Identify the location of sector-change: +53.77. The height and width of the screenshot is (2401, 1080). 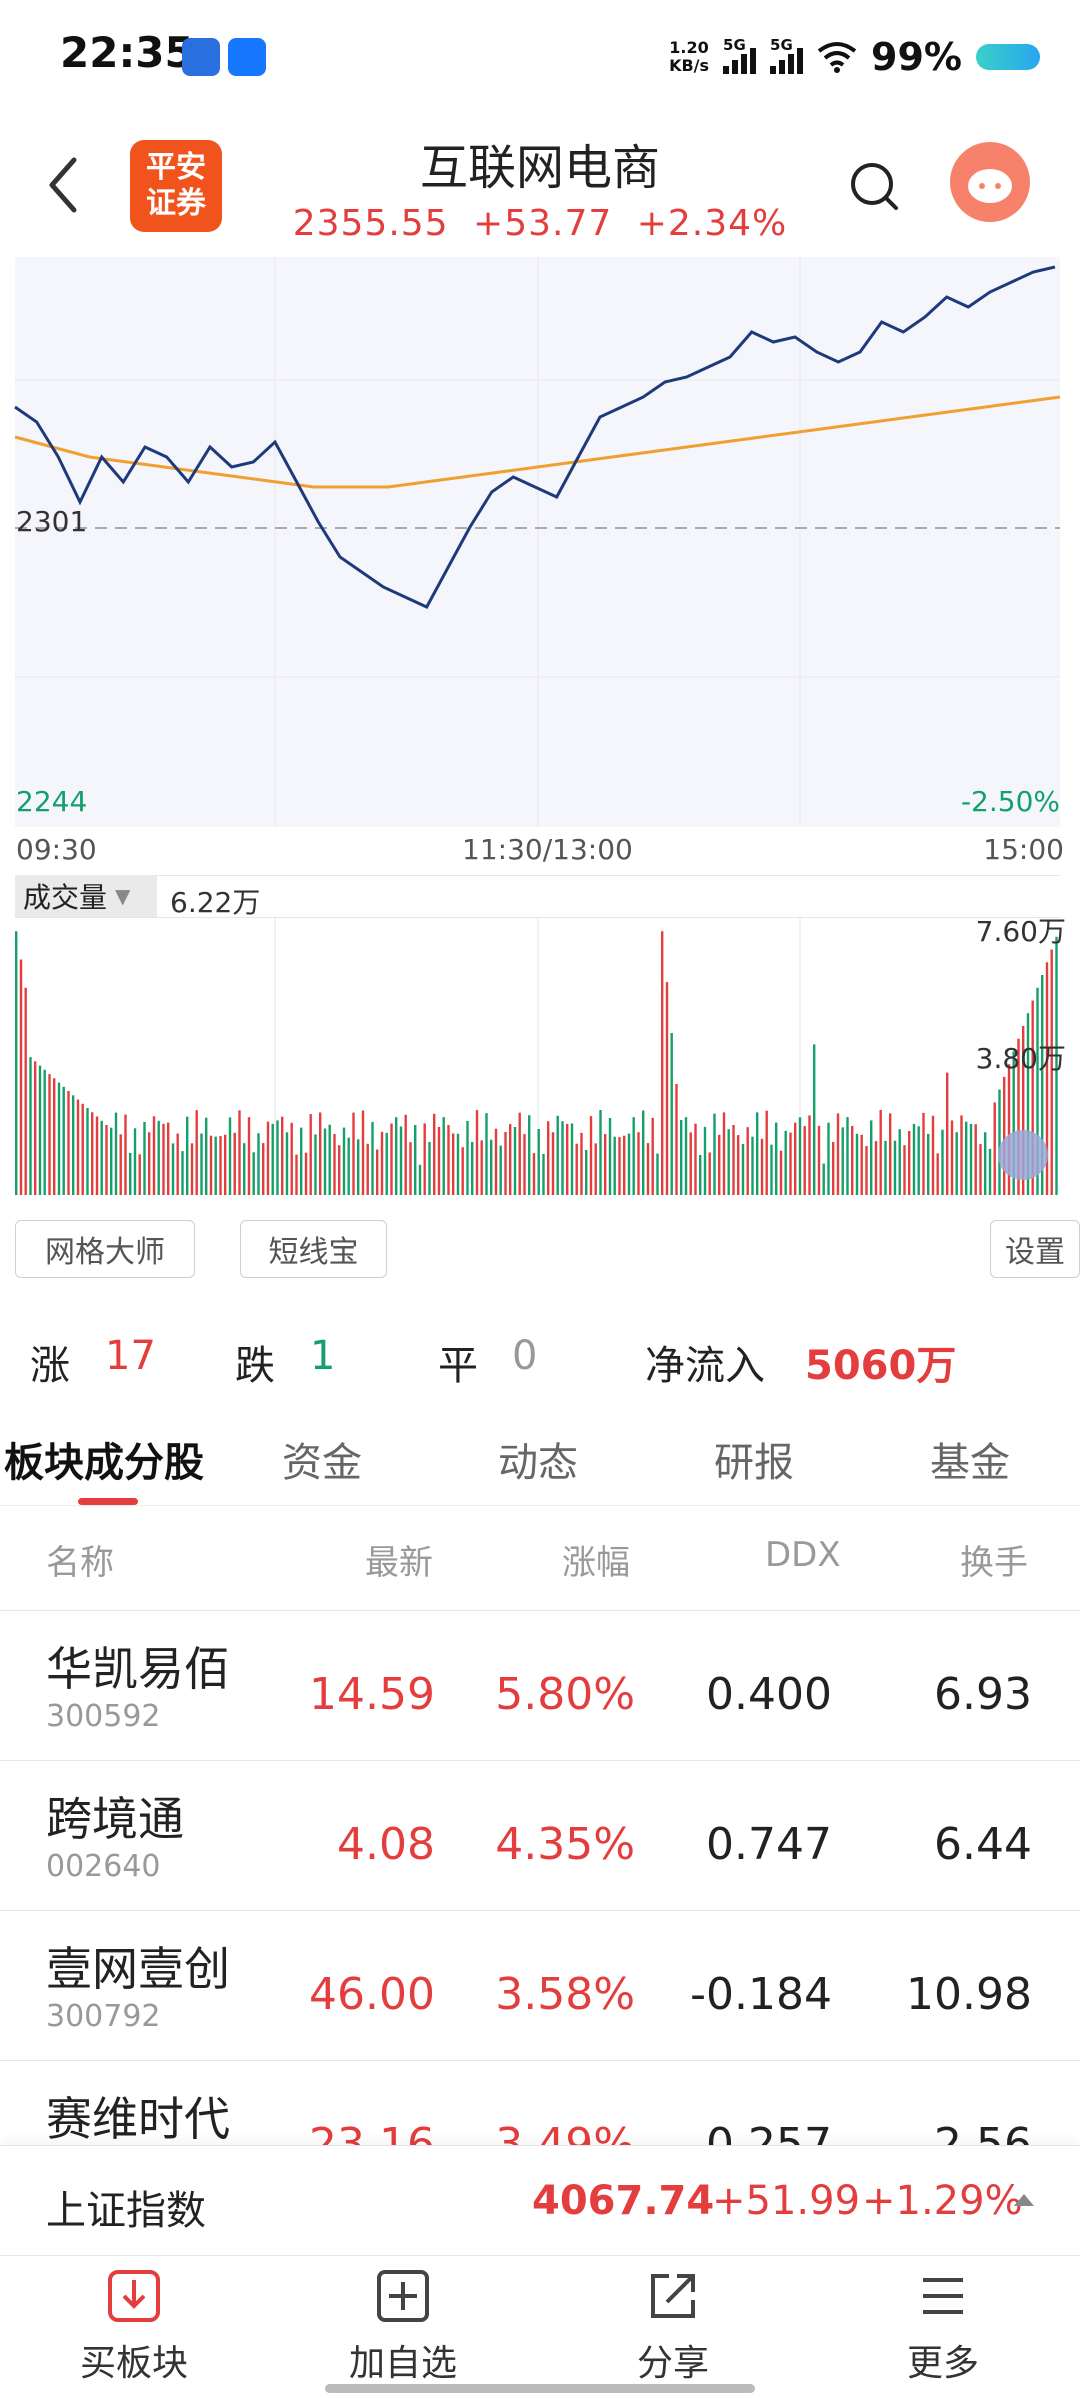
(543, 223).